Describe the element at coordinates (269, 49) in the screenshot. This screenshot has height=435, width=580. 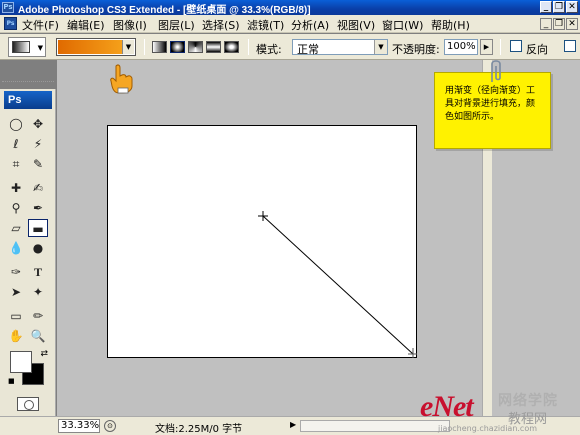
I see `mode-label: 模式:` at that location.